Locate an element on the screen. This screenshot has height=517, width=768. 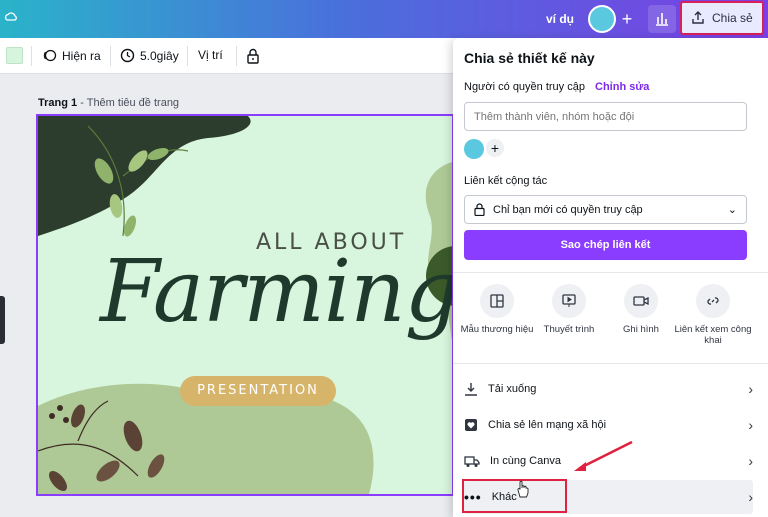
camera-icon is located at coordinates (641, 301).